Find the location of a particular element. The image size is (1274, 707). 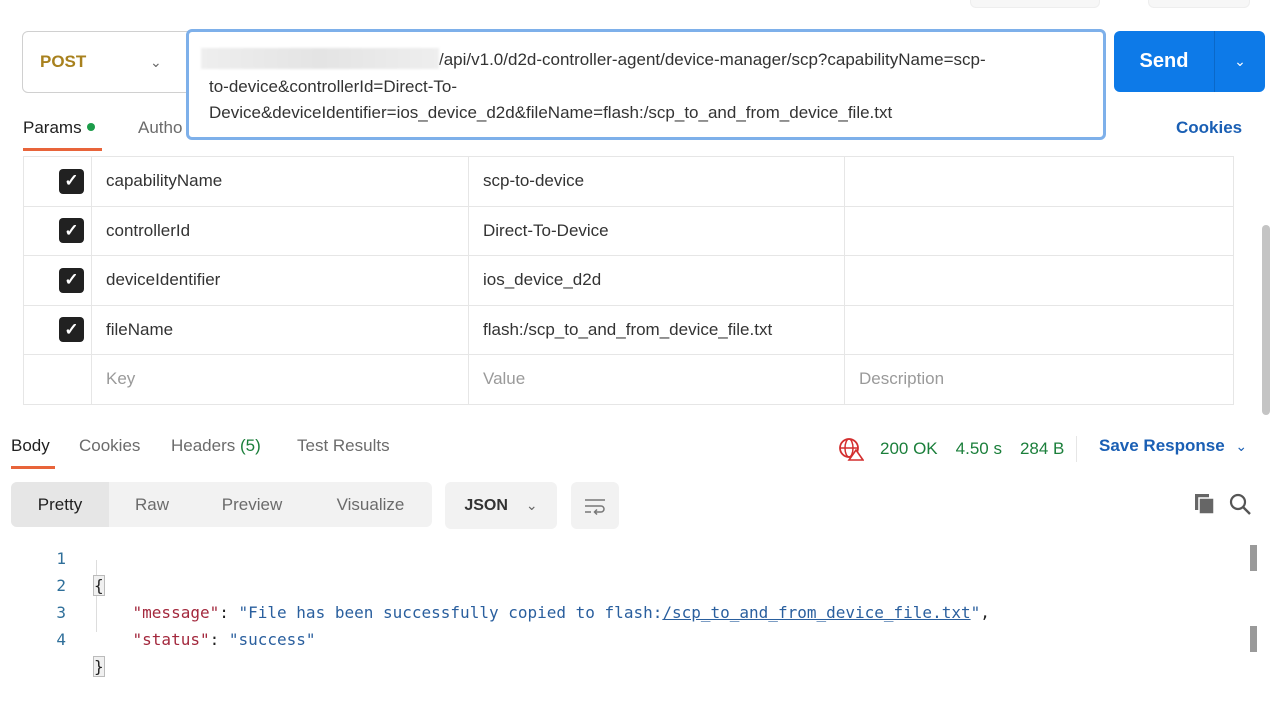

tab-response-headers: Headers (5) is located at coordinates (216, 446).